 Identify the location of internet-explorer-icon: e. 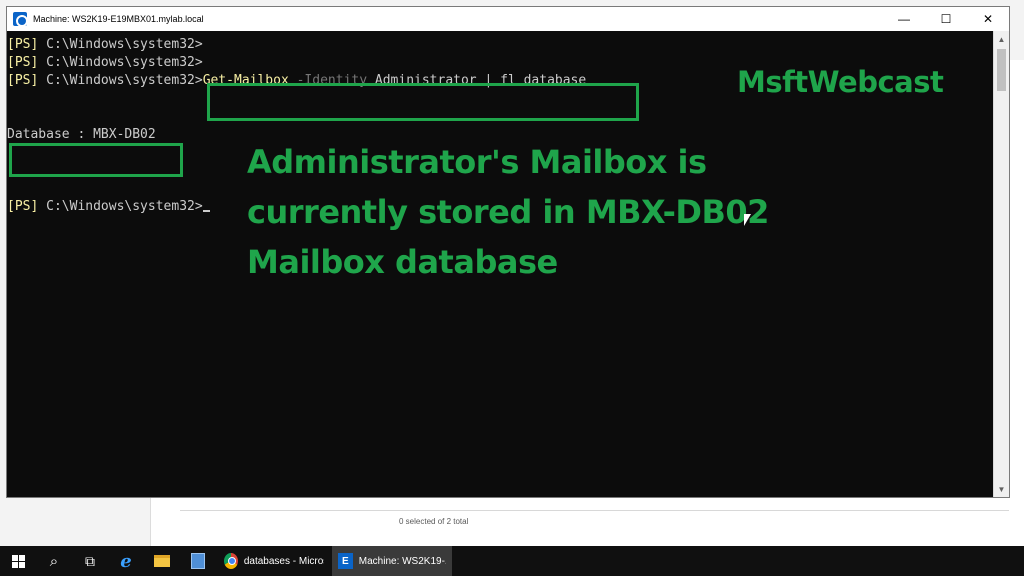
(126, 561).